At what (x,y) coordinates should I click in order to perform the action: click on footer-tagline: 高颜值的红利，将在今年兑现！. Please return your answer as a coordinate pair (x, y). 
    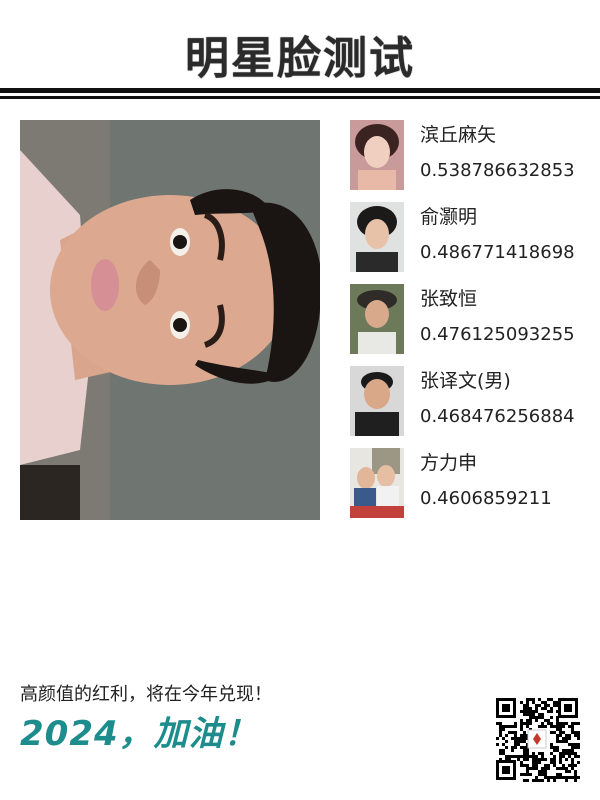
    Looking at the image, I should click on (146, 694).